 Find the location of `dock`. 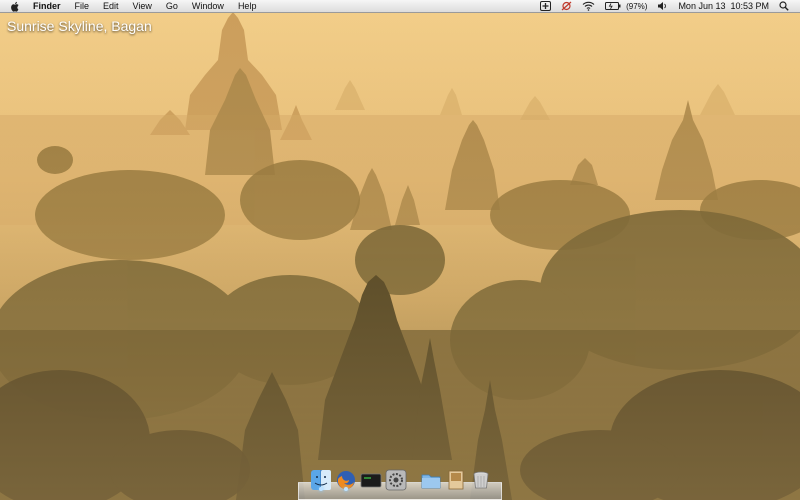

dock is located at coordinates (400, 483).